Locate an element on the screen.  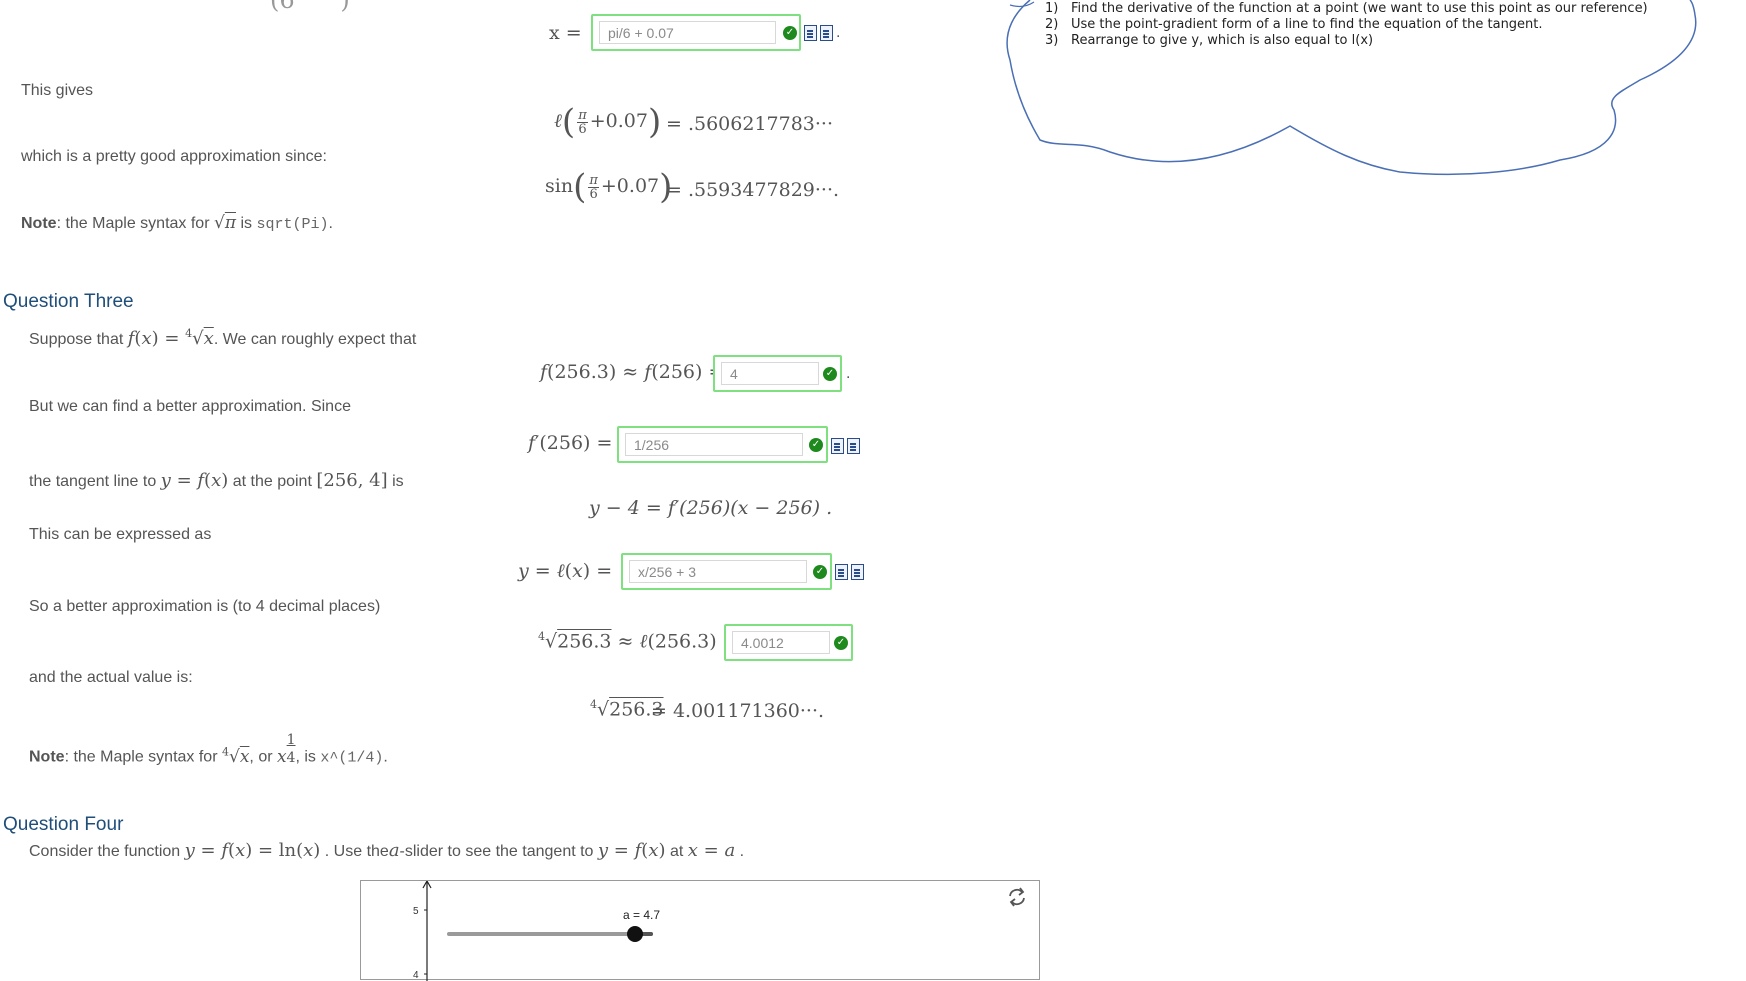
root-approx-expression: 4√256.3 ≈ ℓ(256.3) = is located at coordinates (638, 641).